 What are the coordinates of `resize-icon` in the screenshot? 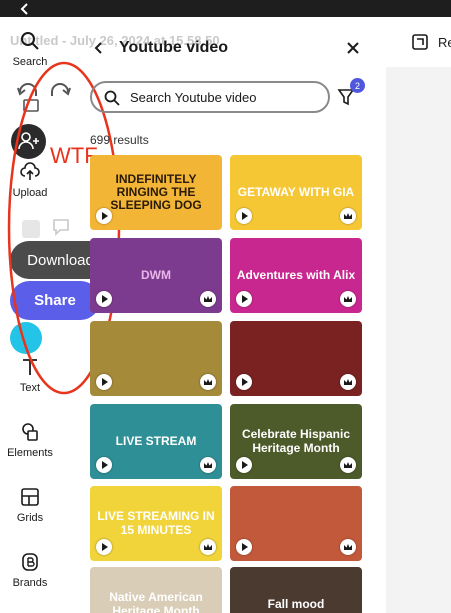 It's located at (420, 42).